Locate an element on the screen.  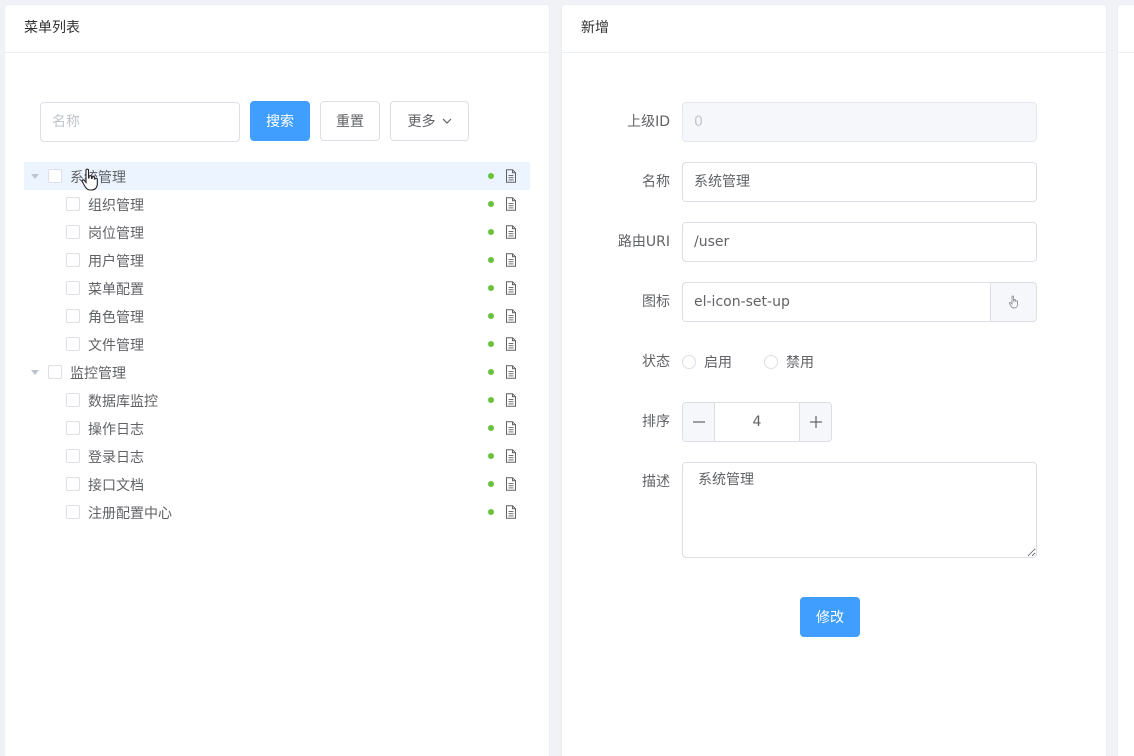
extra-panel-header is located at coordinates (1126, 29).